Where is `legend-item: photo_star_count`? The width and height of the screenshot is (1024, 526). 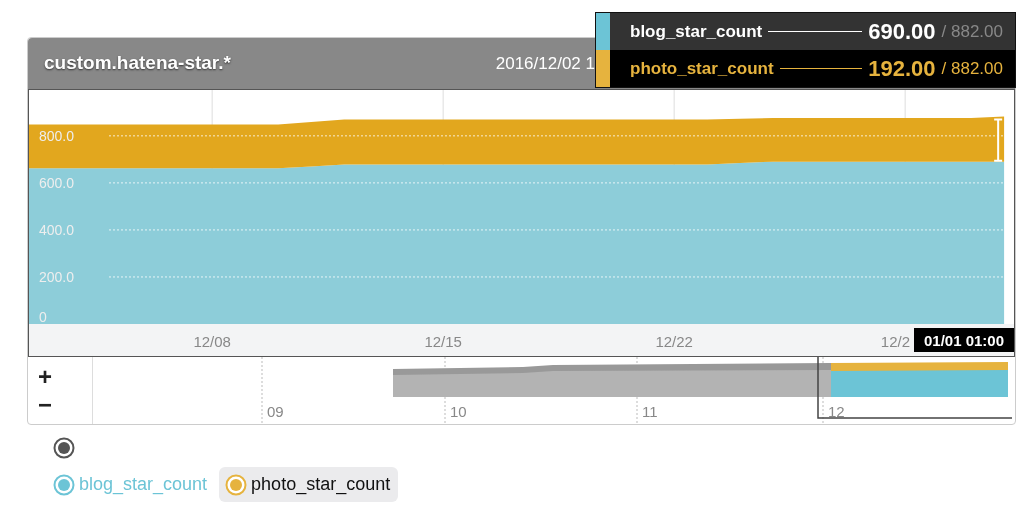 legend-item: photo_star_count is located at coordinates (309, 484).